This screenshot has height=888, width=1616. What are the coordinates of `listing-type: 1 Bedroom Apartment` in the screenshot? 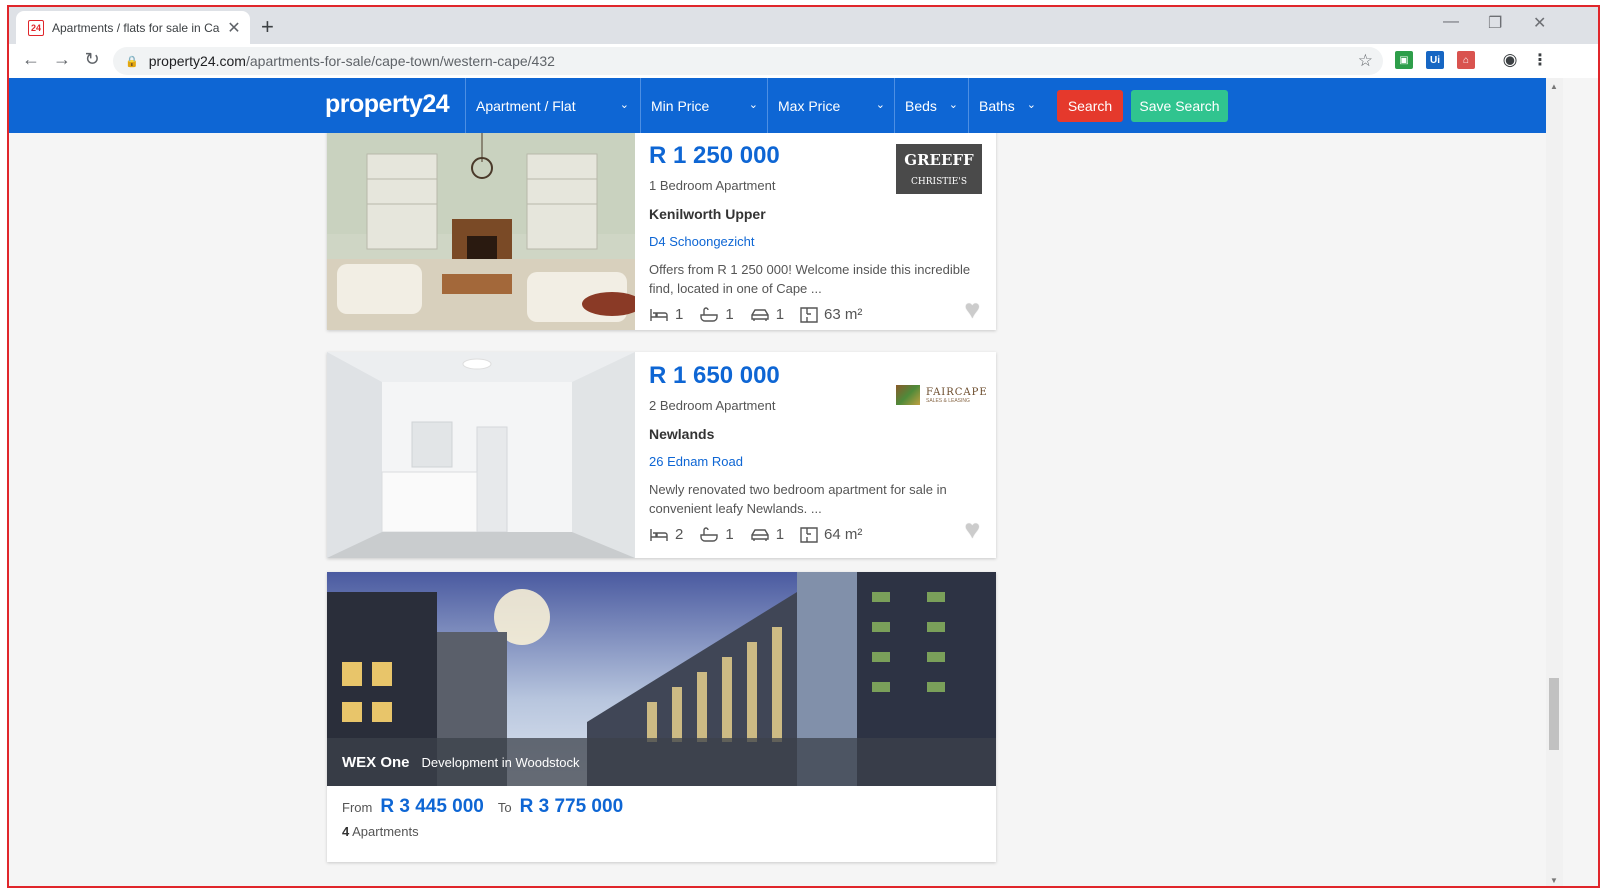 It's located at (712, 185).